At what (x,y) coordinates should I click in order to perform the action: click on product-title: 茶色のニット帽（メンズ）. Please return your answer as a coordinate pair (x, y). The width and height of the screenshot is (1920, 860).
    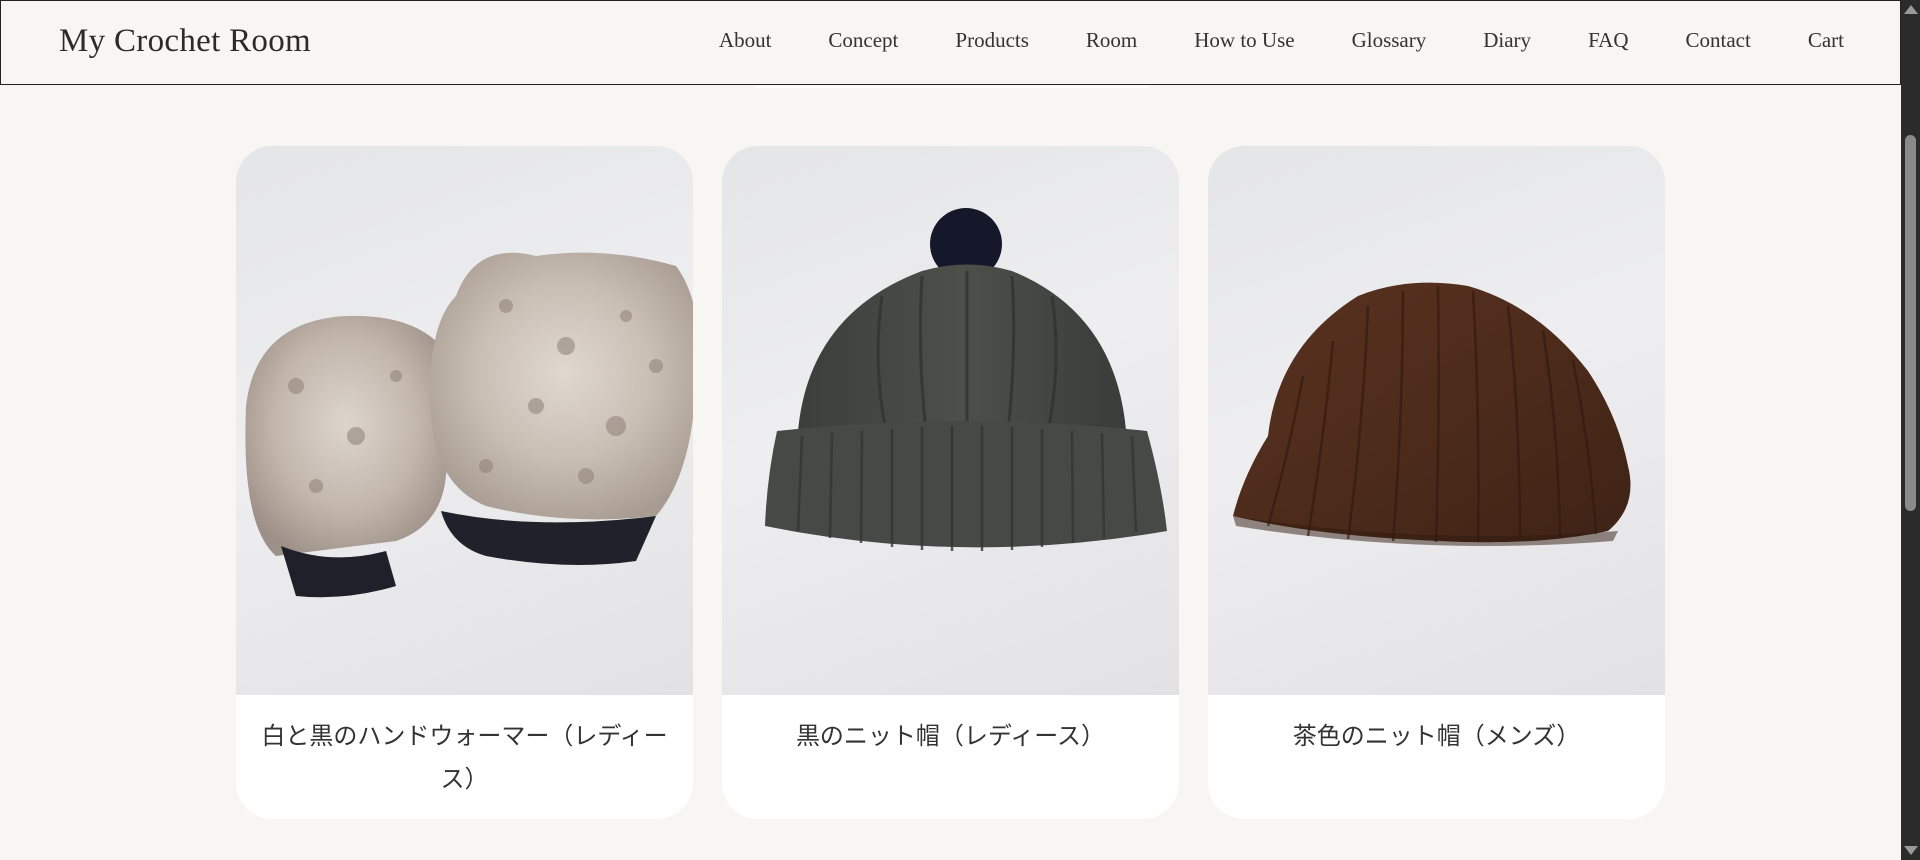
    Looking at the image, I should click on (1436, 735).